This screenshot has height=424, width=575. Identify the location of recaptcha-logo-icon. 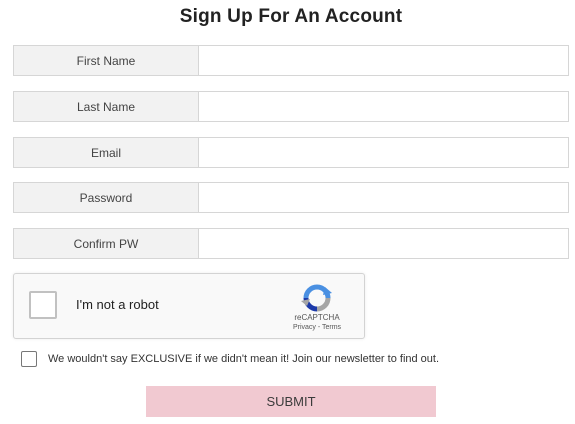
(316, 298).